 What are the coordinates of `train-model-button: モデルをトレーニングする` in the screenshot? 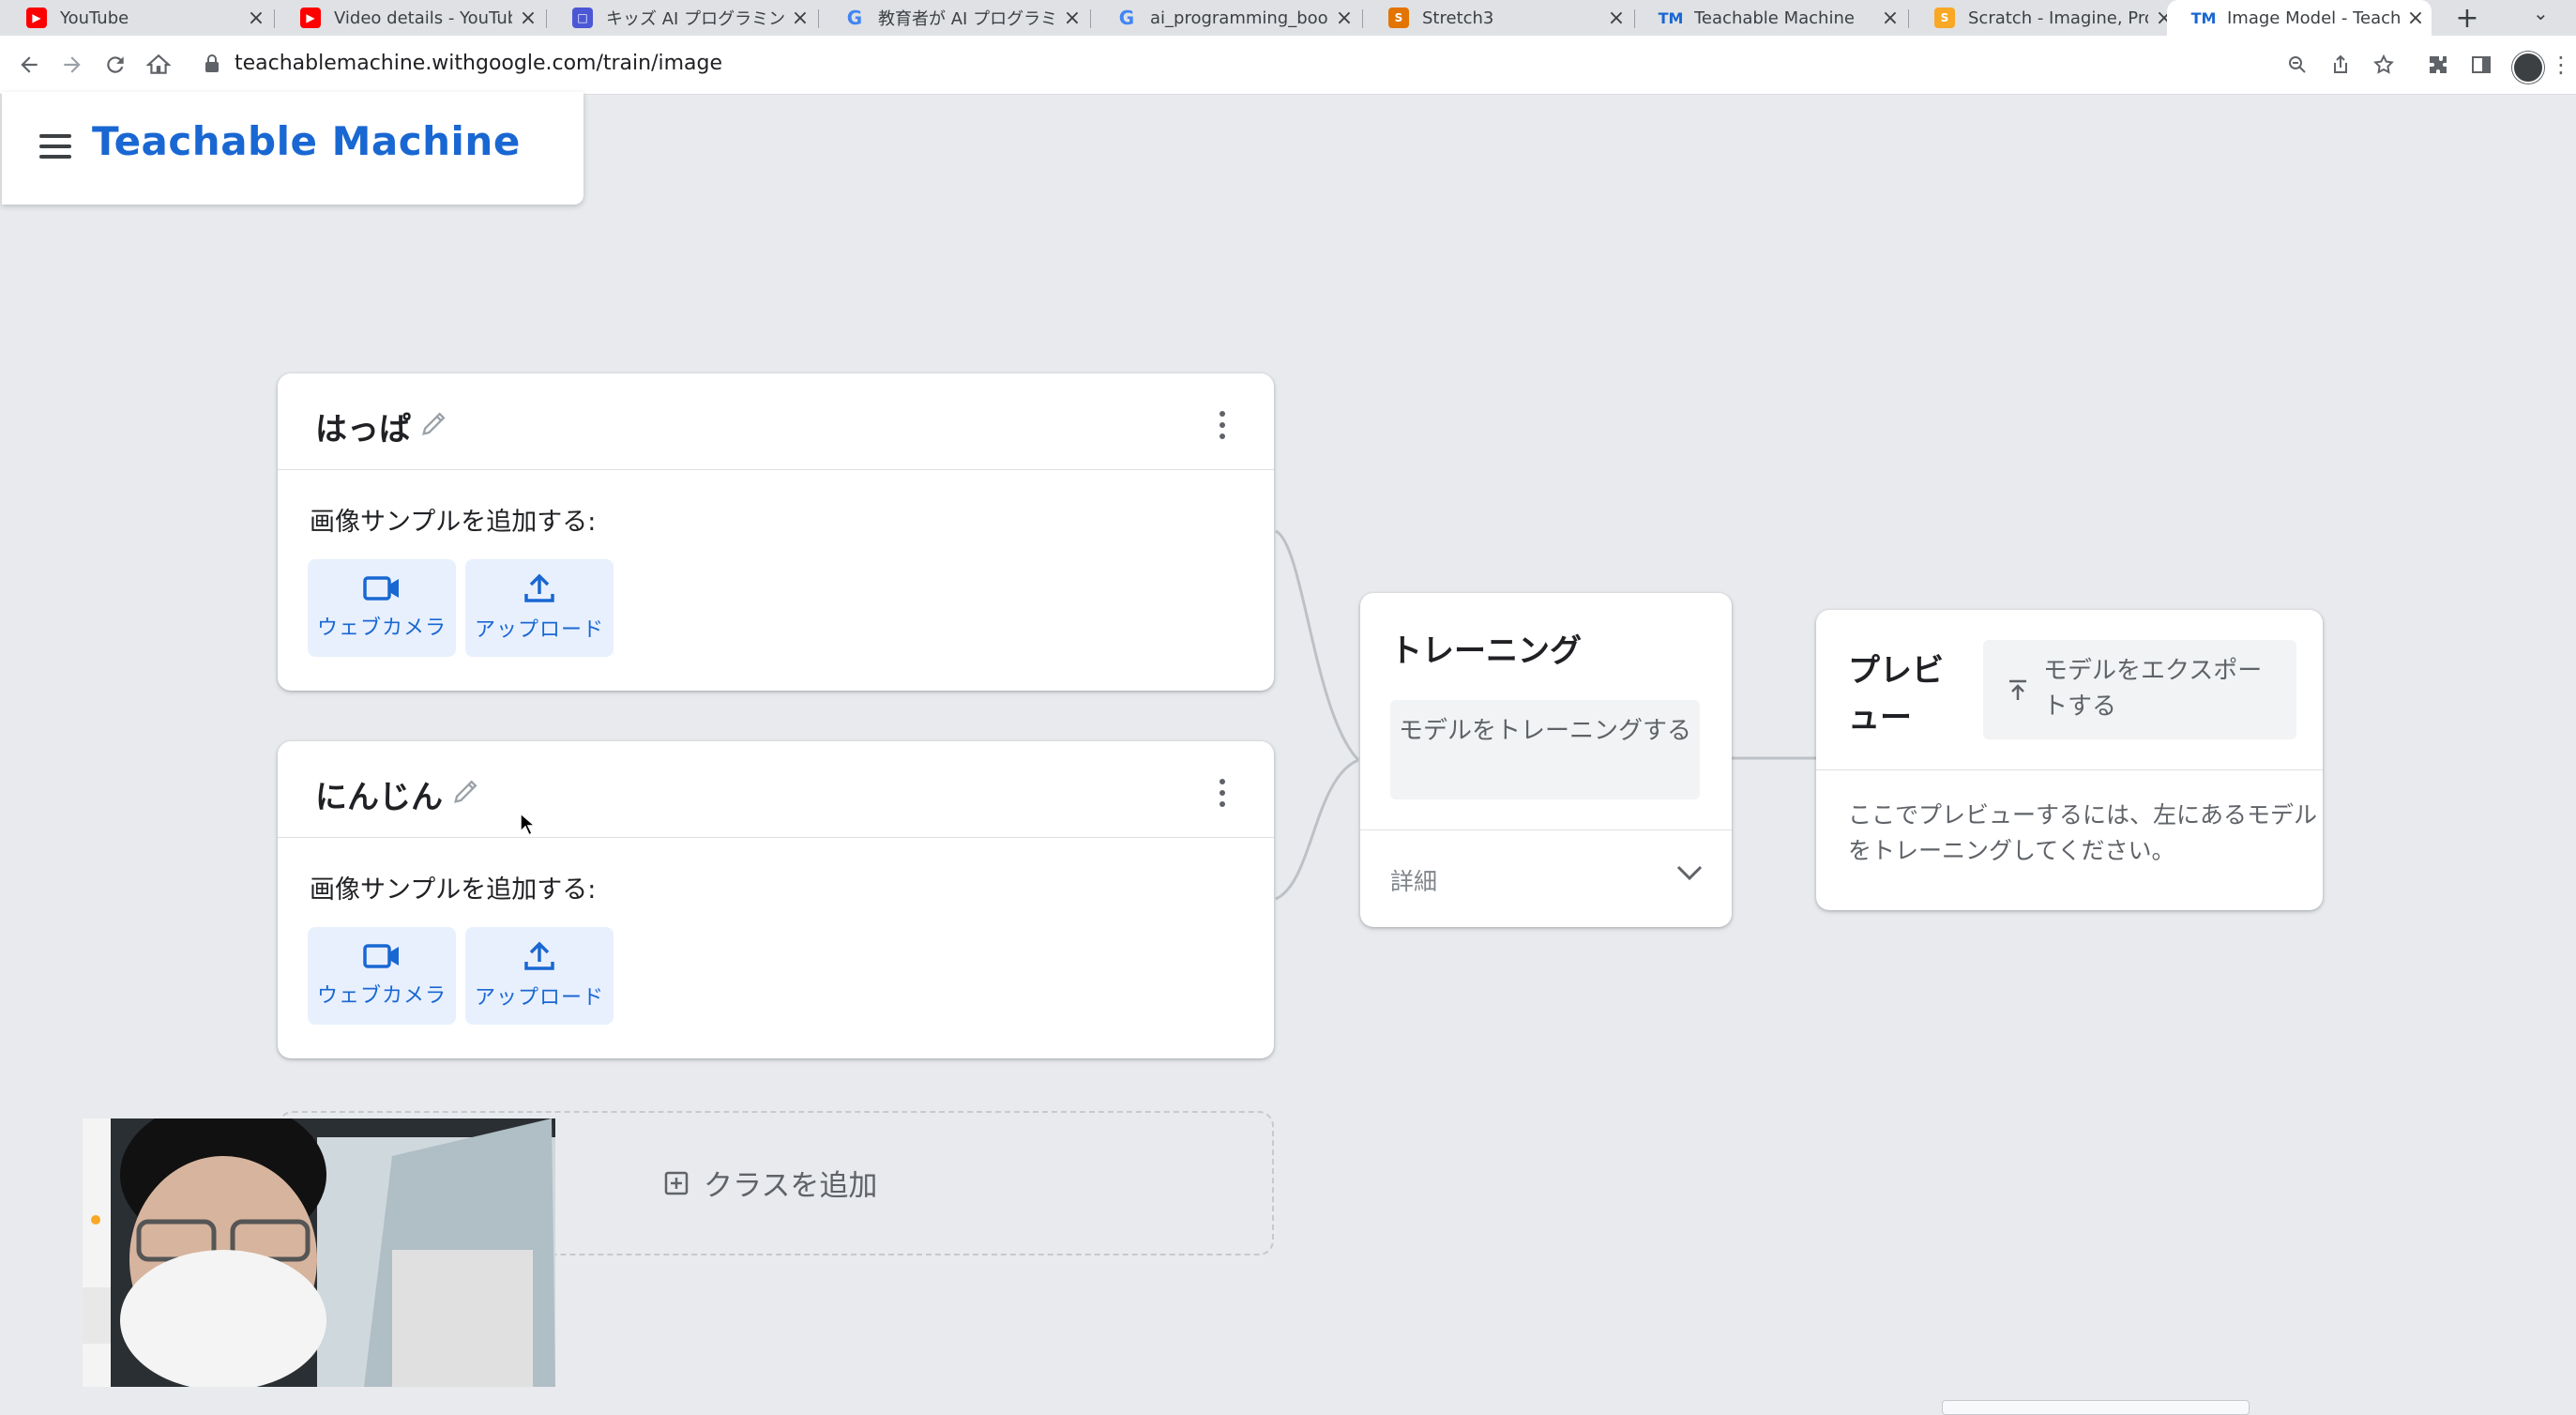 It's located at (1545, 749).